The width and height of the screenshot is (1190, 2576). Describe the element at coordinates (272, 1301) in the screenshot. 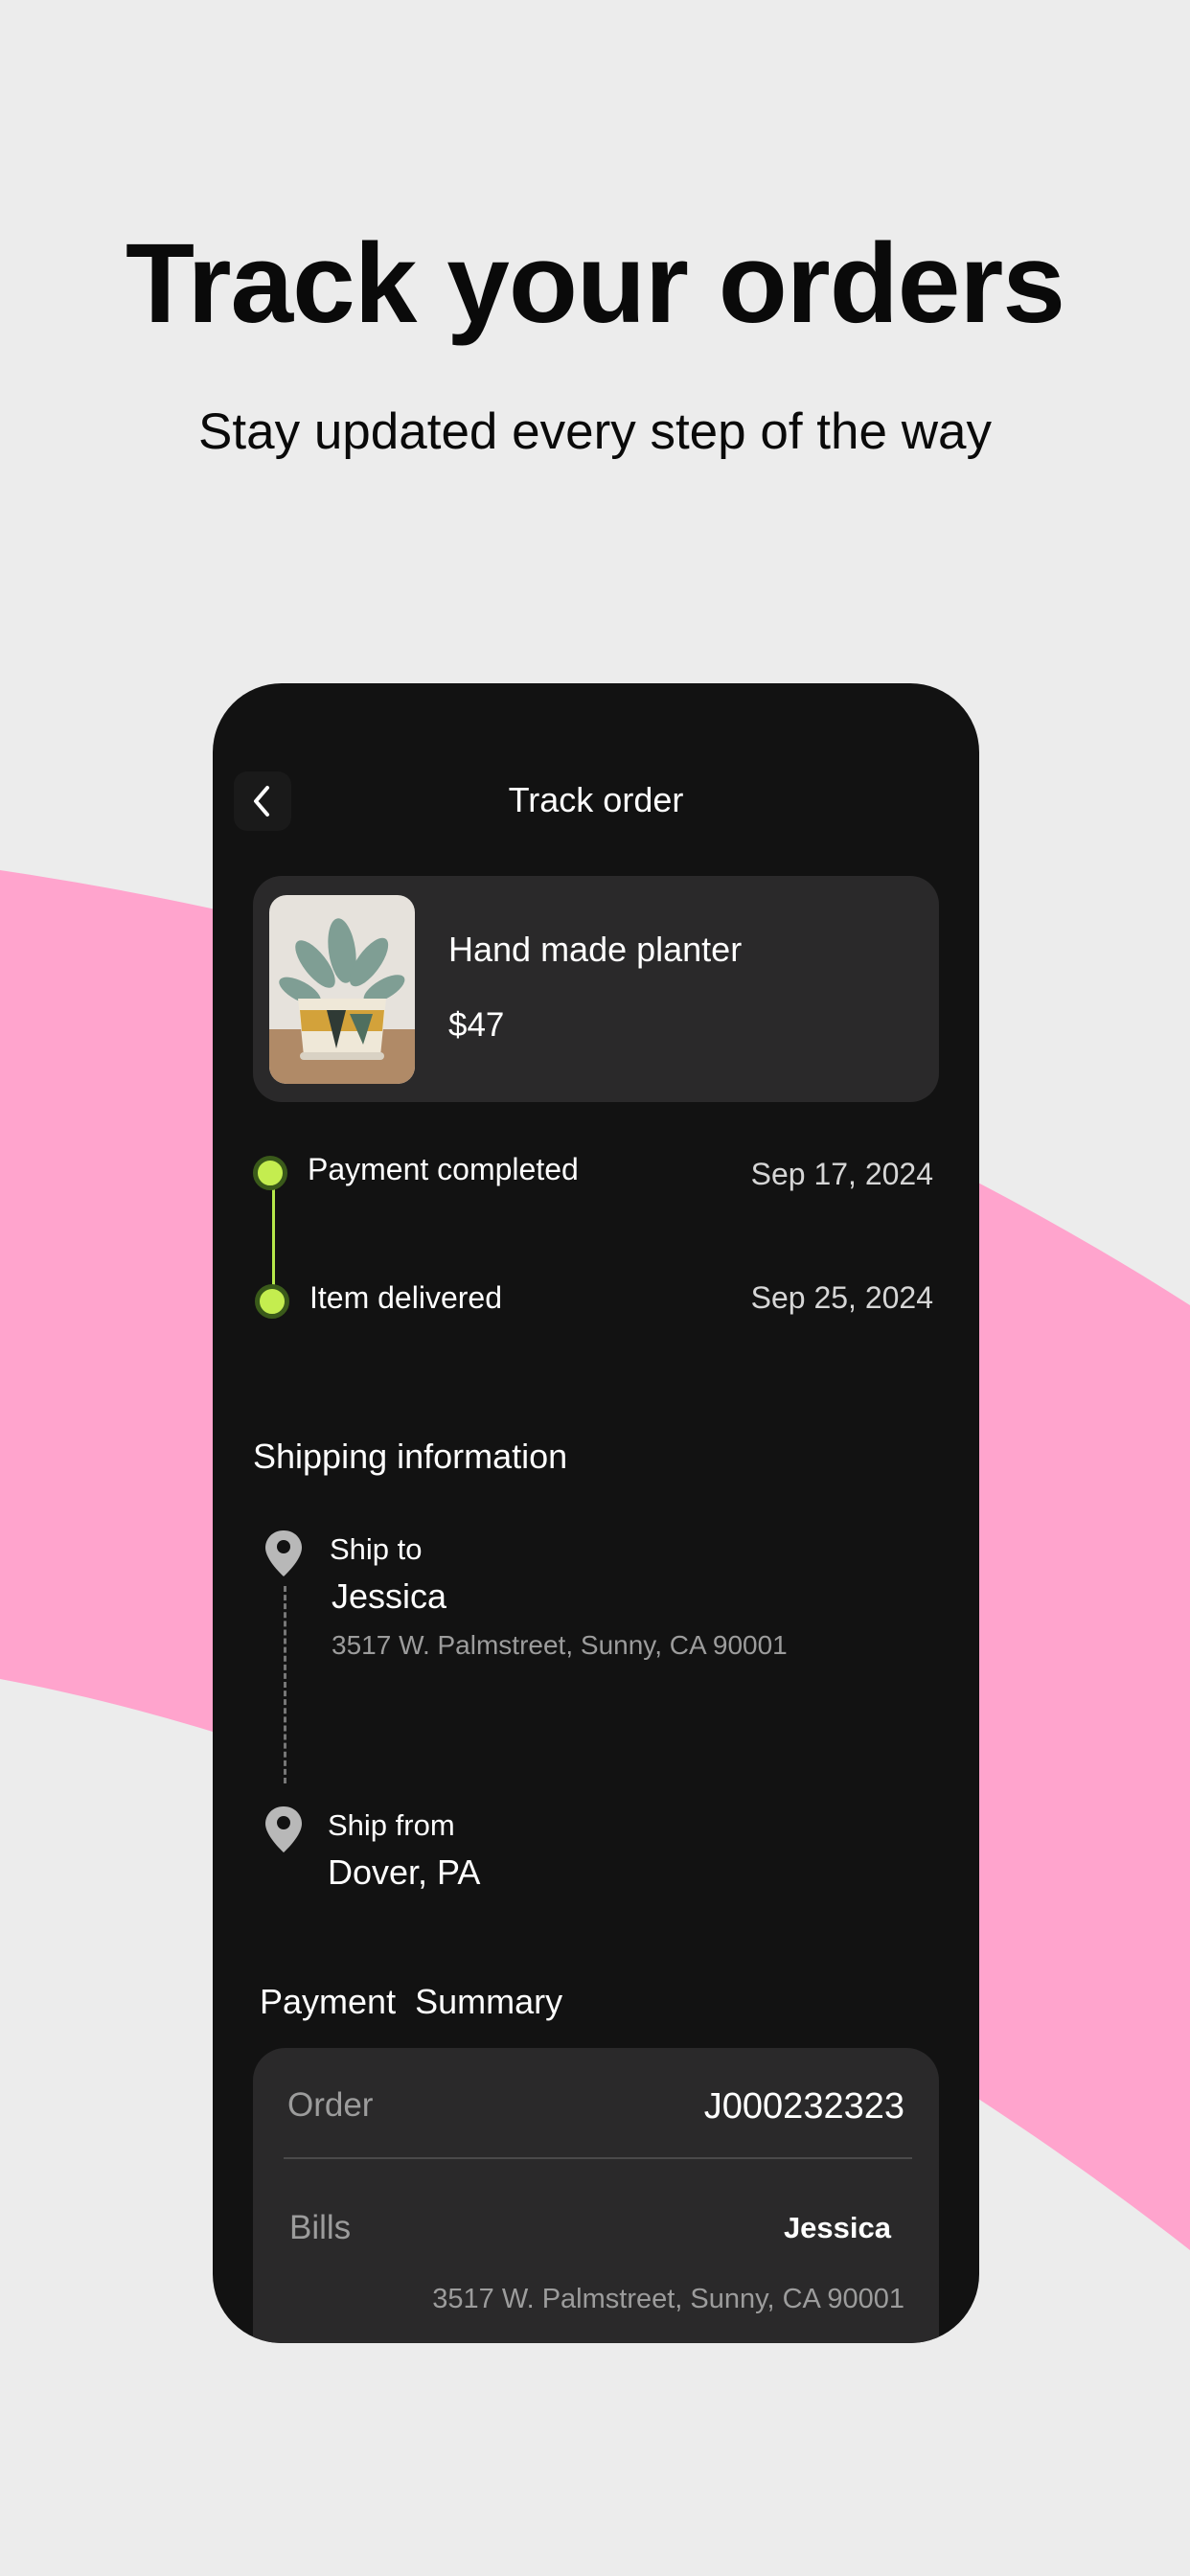

I see `timeline-dot-delivered` at that location.